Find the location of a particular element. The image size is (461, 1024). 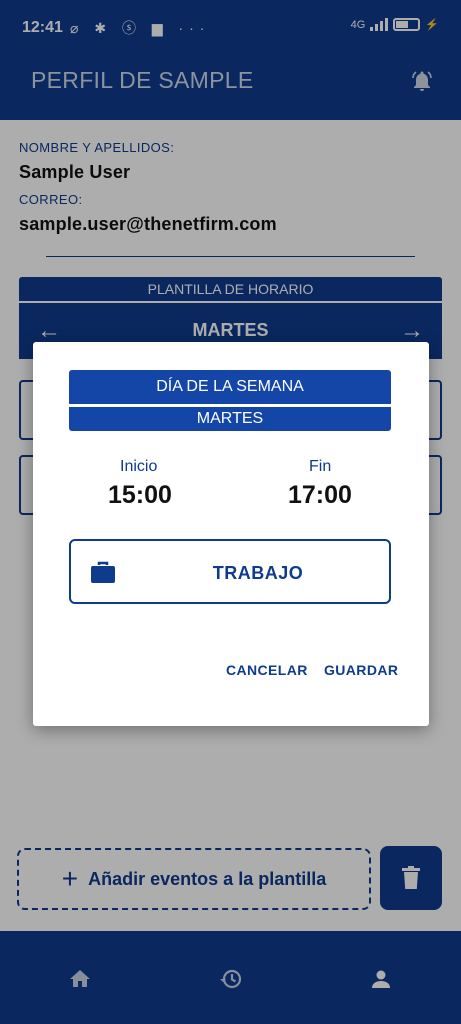

cancel-button: CANCELAR is located at coordinates (267, 670).